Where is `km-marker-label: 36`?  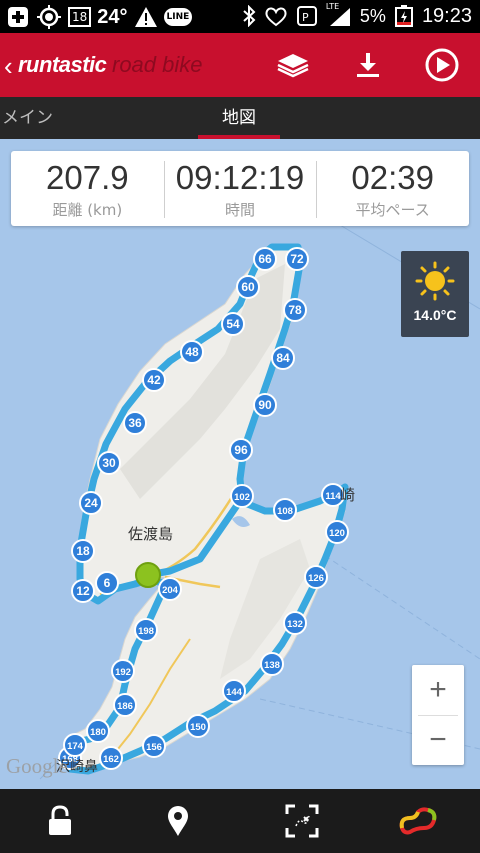
km-marker-label: 36 is located at coordinates (135, 423).